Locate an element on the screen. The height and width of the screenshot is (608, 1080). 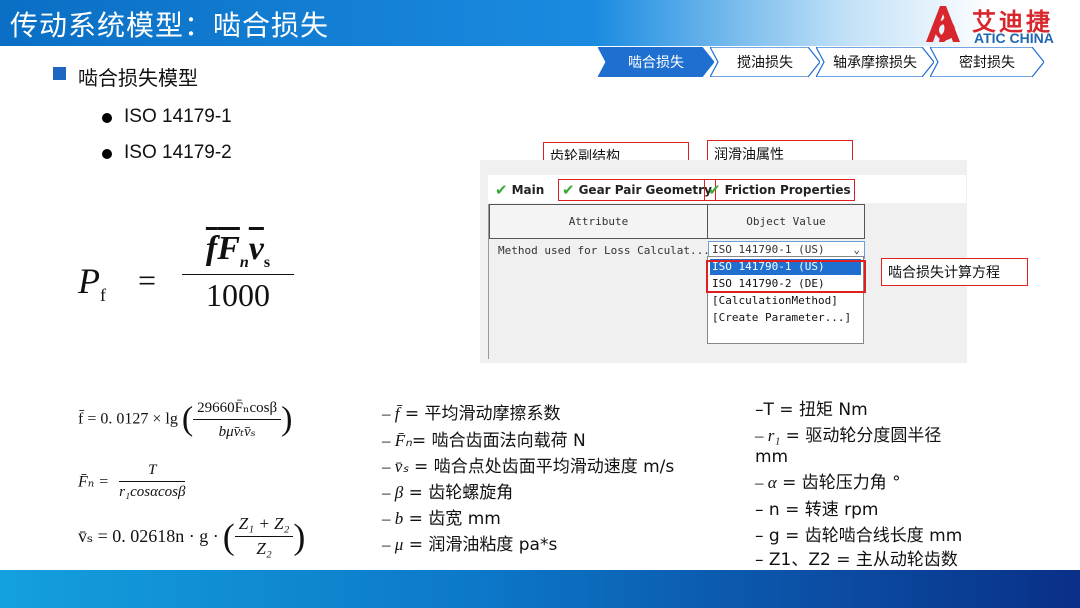
definition-item: – b = 齿宽 mm is located at coordinates (441, 519).